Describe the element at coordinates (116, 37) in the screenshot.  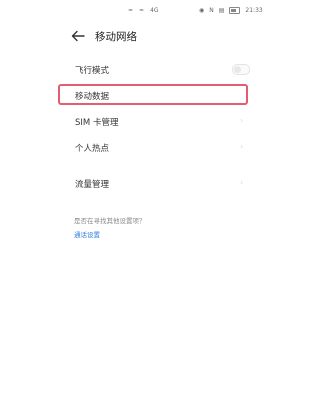
I see `page-title: 移动网络` at that location.